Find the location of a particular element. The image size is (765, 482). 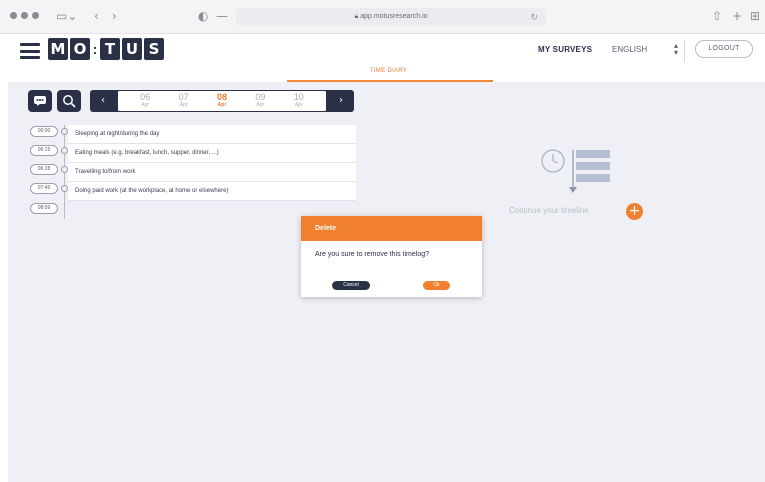

date-navigator: ‹ 06 Apr 07 Apr 08 Apr 09 Apr 10 Apr › is located at coordinates (222, 101).